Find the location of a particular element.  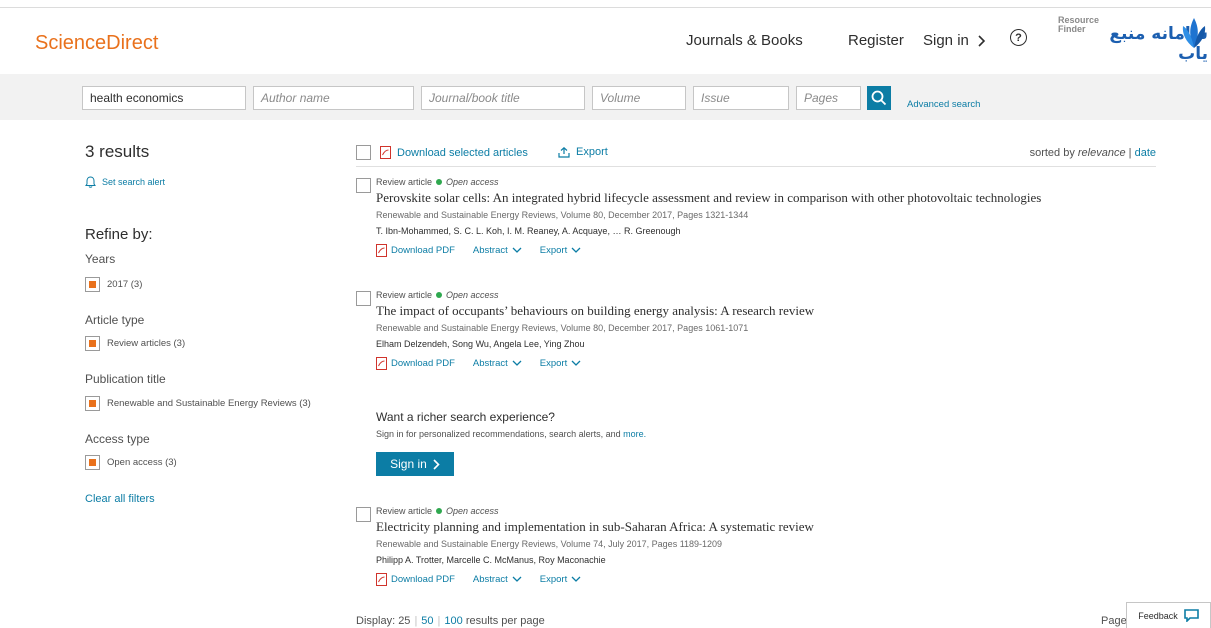

results-per-page: Display: 25 | 50 | 100 results per page is located at coordinates (450, 621).